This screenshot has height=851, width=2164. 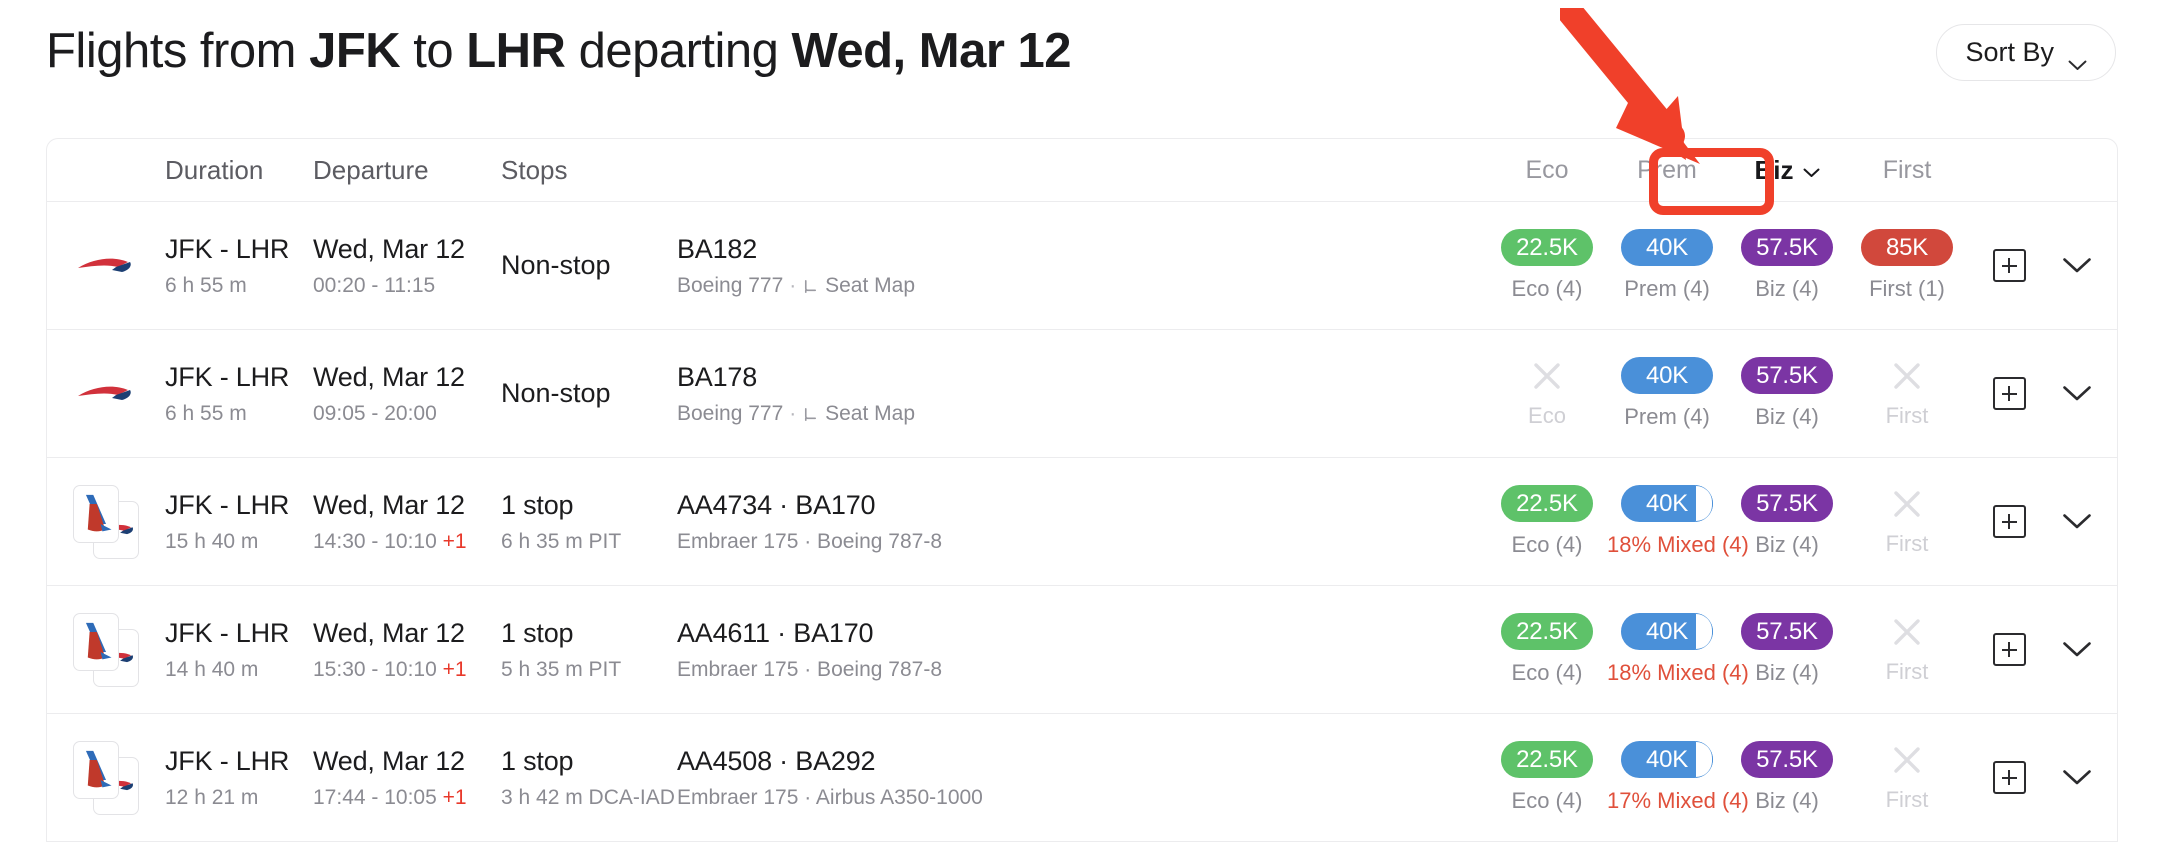 I want to click on departure-times: 17:44 - 10:05 +1, so click(x=390, y=797).